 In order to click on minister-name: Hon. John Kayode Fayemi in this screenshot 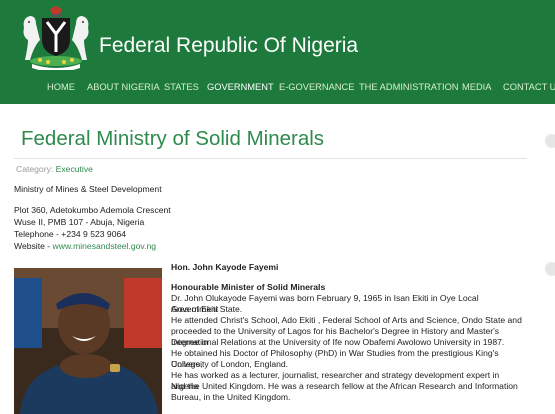, I will do `click(225, 267)`.